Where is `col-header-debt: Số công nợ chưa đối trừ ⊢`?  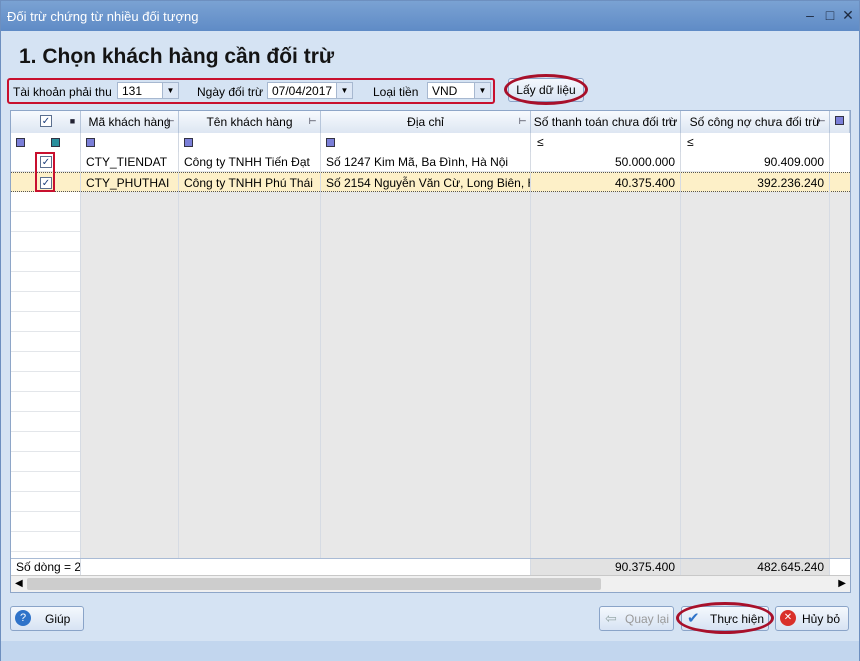 col-header-debt: Số công nợ chưa đối trừ ⊢ is located at coordinates (755, 122).